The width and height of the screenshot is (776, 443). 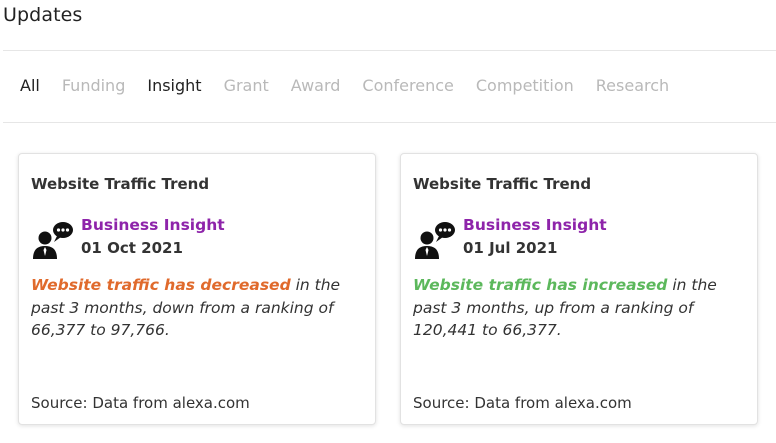 I want to click on tab-competition: Competition, so click(x=525, y=85).